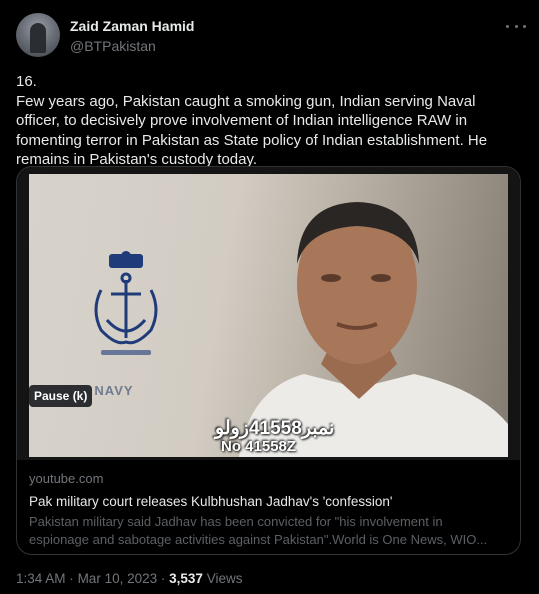 This screenshot has height=594, width=539. Describe the element at coordinates (126, 303) in the screenshot. I see `navy-emblem-icon` at that location.